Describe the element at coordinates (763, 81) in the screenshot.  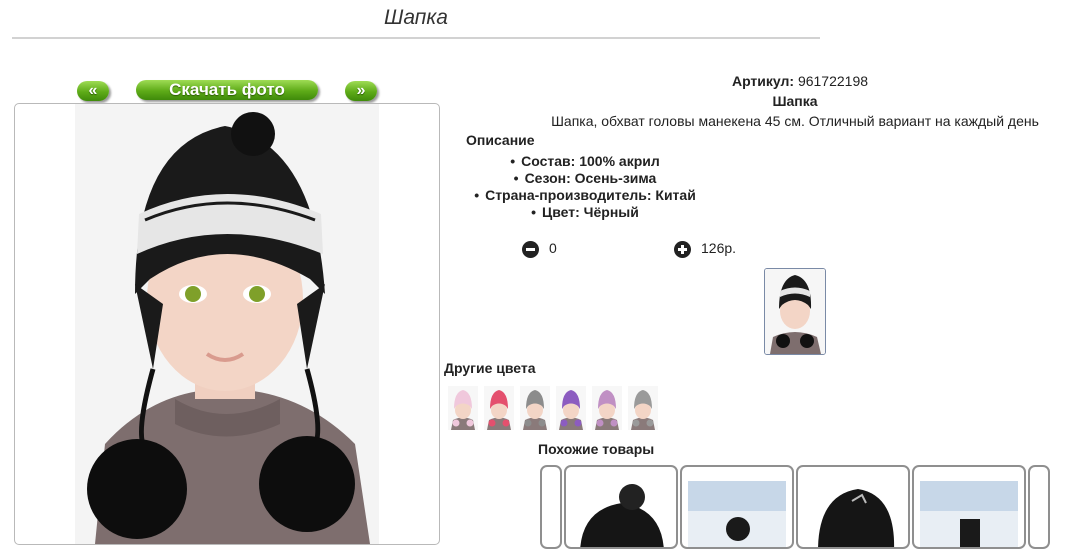
I see `article-label: Артикул:` at that location.